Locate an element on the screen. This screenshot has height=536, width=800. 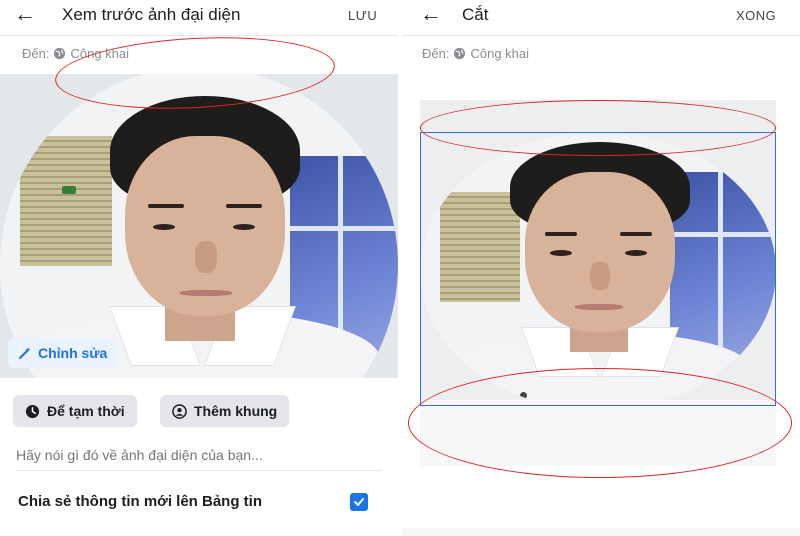
done-button: XONG is located at coordinates (756, 15).